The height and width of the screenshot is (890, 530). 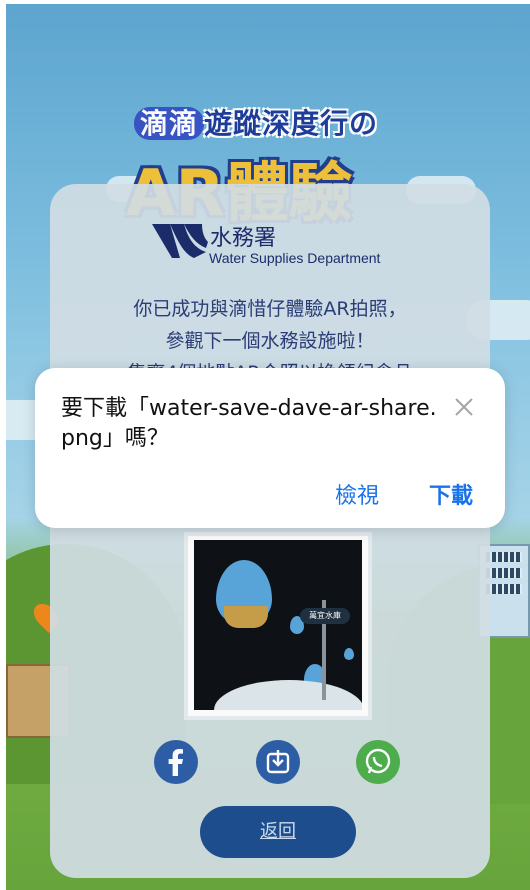 What do you see at coordinates (357, 494) in the screenshot?
I see `view-button: 檢視` at bounding box center [357, 494].